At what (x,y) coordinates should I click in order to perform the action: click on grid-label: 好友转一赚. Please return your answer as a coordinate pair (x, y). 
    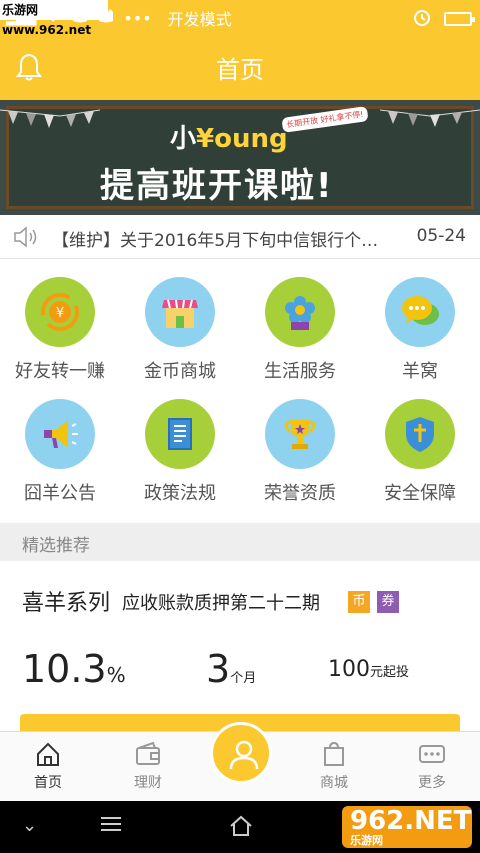
    Looking at the image, I should click on (60, 371).